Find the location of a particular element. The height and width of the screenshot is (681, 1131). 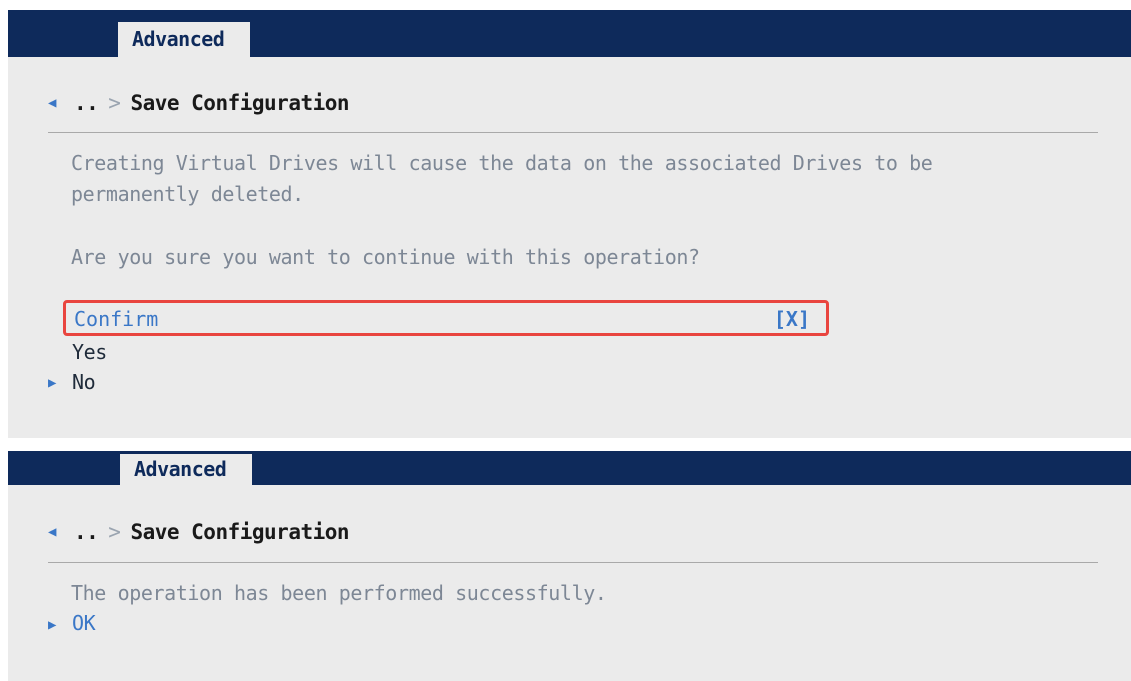

no-option: No is located at coordinates (84, 382).